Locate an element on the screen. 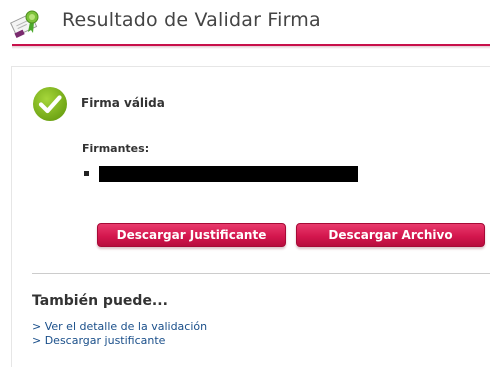 The height and width of the screenshot is (367, 490). page-title: Resultado de Validar Firma is located at coordinates (191, 20).